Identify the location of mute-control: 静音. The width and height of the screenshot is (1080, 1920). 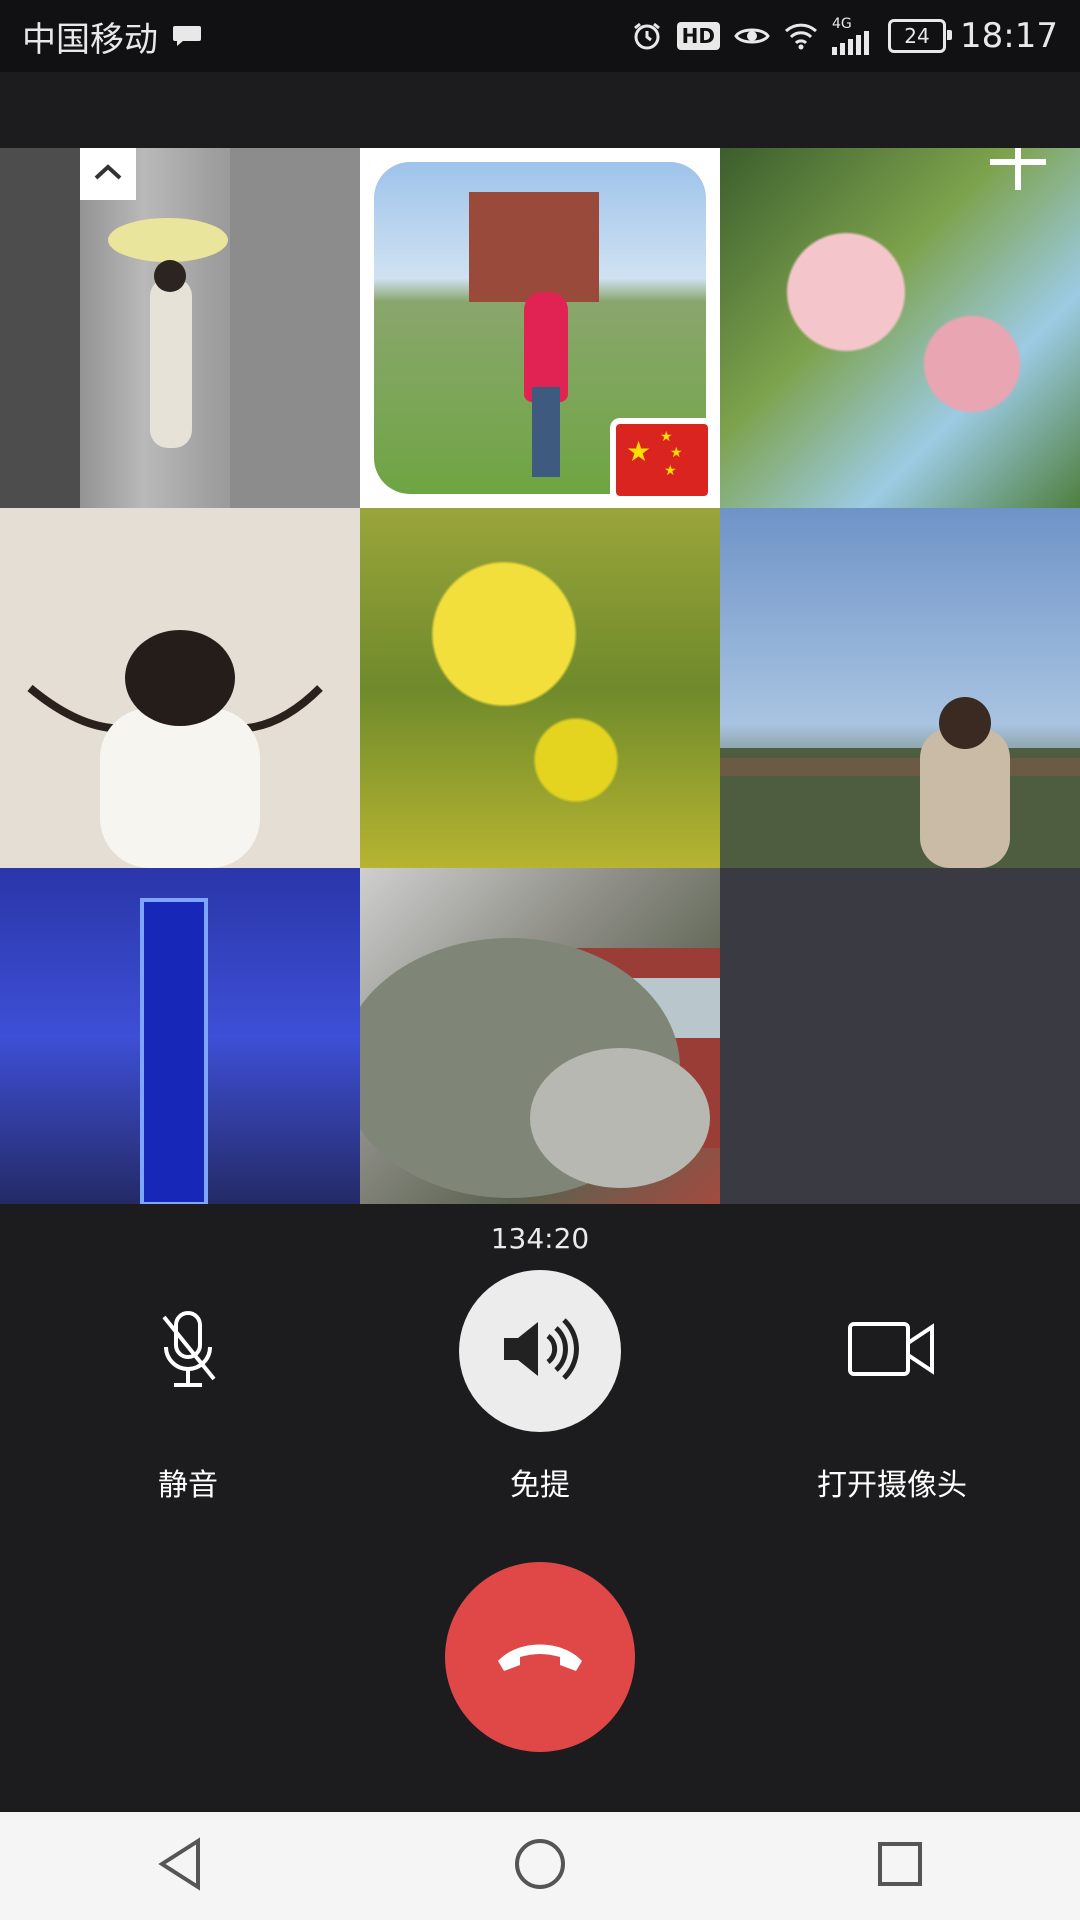
(188, 1387).